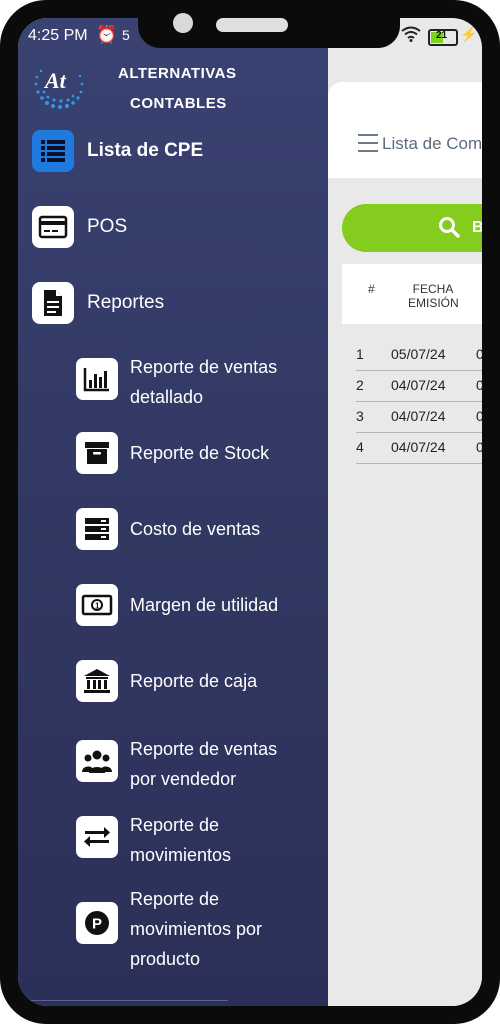 This screenshot has width=500, height=1024. I want to click on report-item-costo-ventas: Costo de ventas, so click(198, 530).